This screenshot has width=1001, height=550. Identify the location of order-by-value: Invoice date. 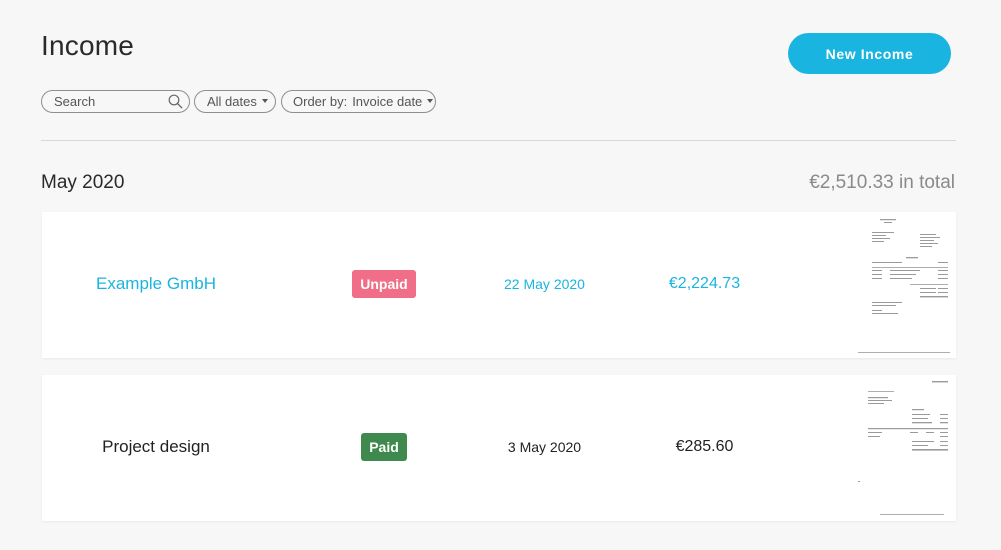
(387, 101).